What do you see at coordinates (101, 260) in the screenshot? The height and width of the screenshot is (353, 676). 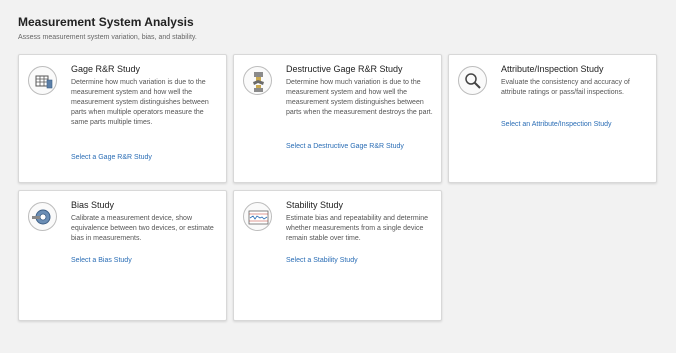 I see `select-bias-study-link: Select a Bias Study` at bounding box center [101, 260].